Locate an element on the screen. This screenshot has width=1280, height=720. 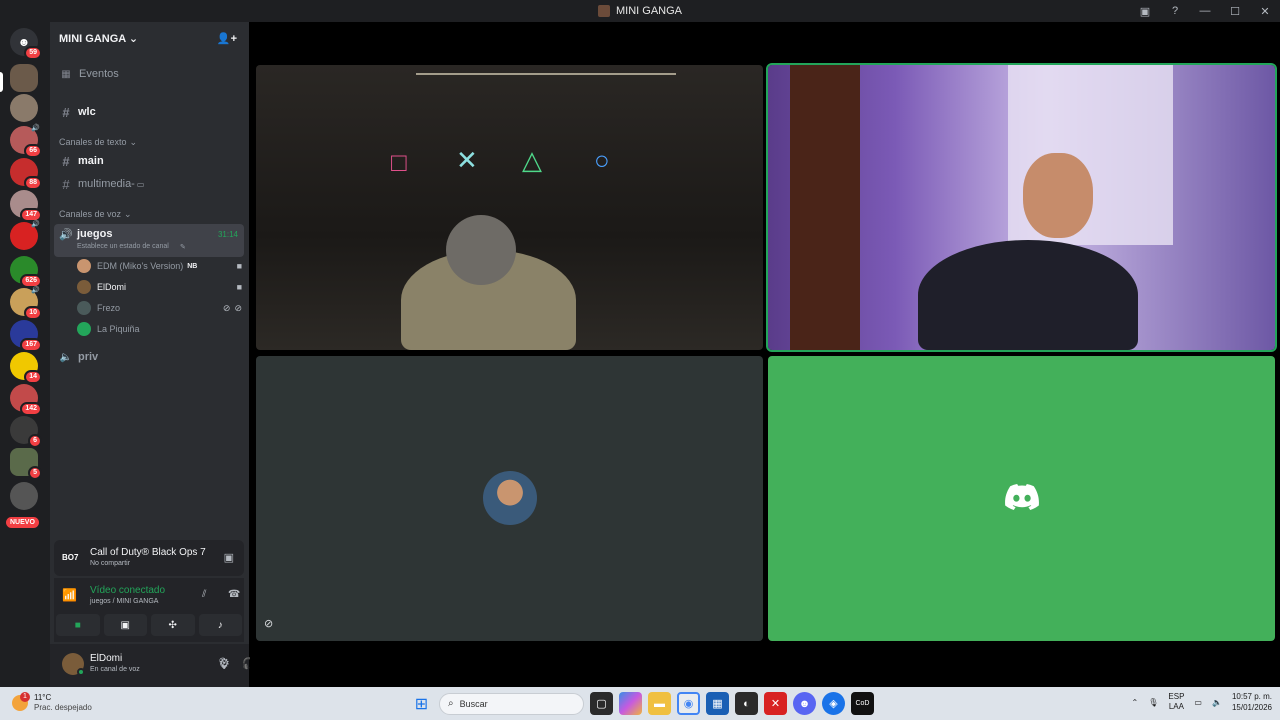
speaker-icon: 🔊 is located at coordinates (35, 128).